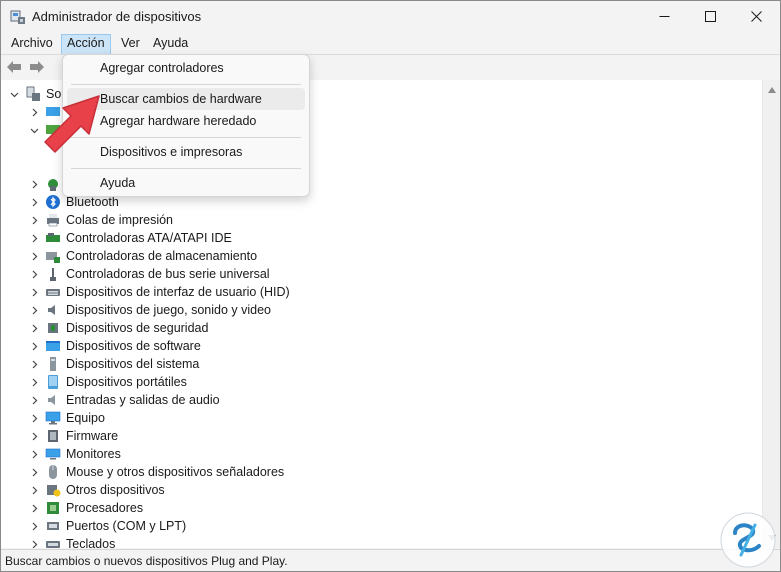  I want to click on tree-category-mouse-y-otros-dispositivos-senaladores: Mouse y otros dispositivos señaladores, so click(201, 472).